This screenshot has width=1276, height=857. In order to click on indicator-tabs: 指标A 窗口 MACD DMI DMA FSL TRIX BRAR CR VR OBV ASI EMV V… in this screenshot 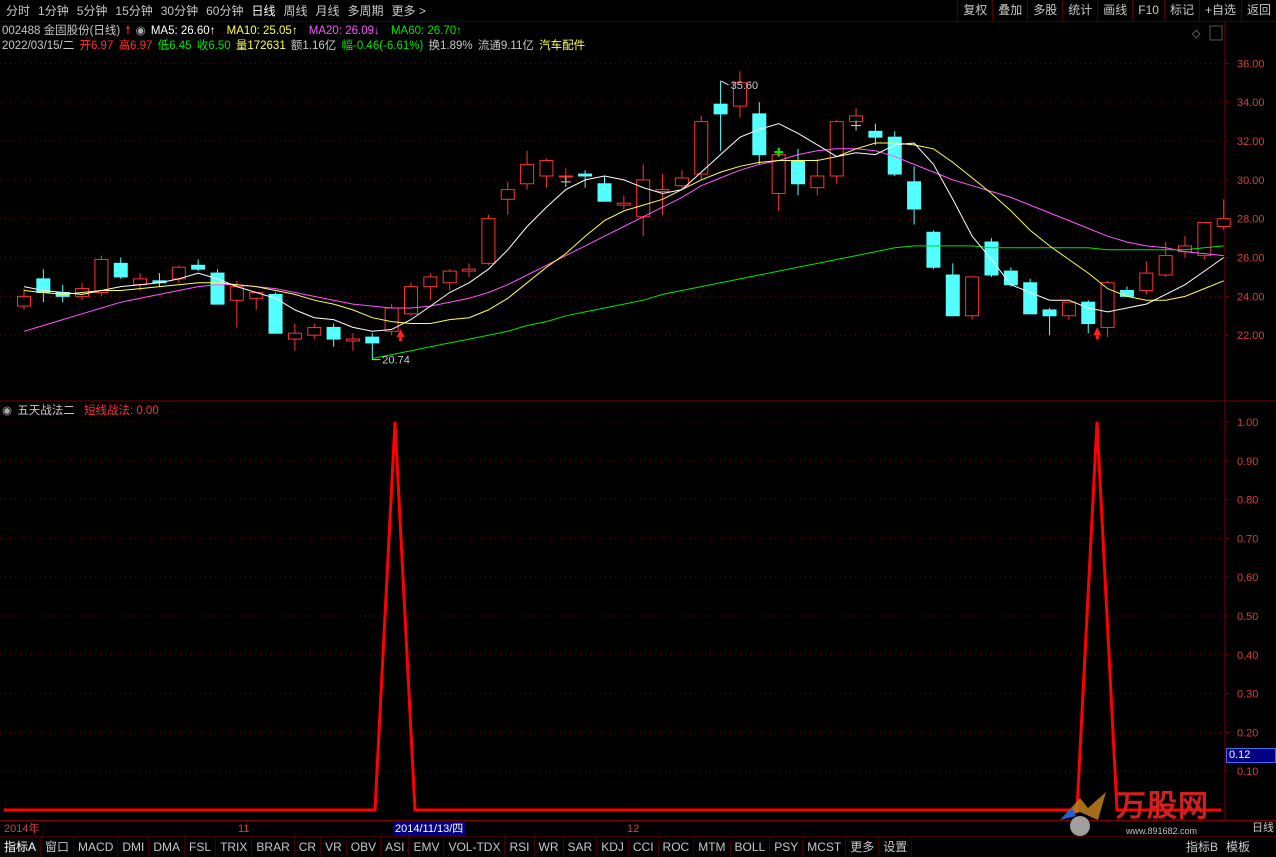, I will do `click(638, 846)`.